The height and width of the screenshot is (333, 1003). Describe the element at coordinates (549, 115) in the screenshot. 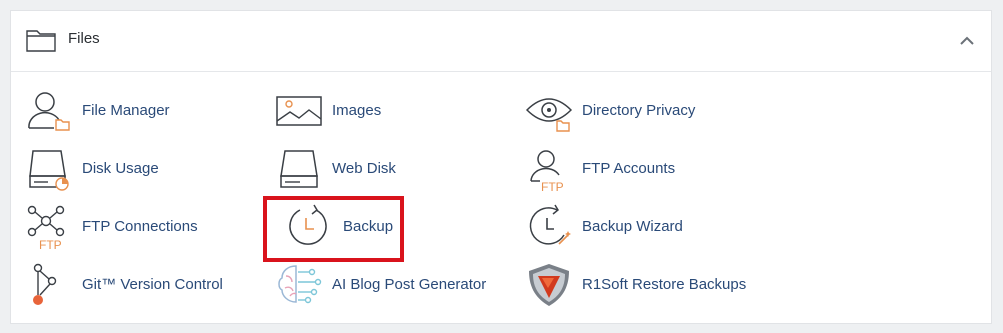

I see `directory-privacy-icon` at that location.